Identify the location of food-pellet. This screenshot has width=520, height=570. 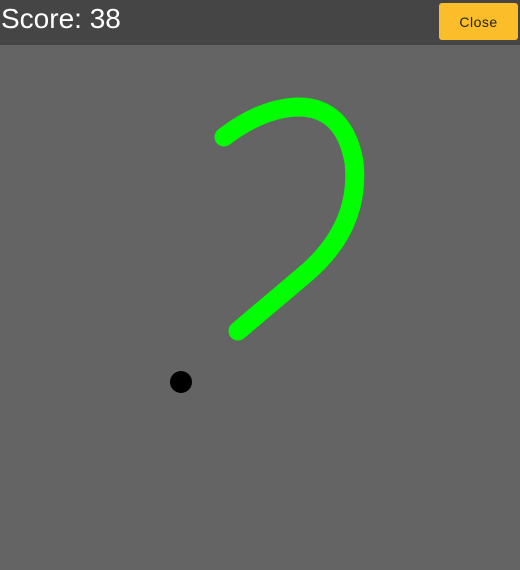
(181, 382).